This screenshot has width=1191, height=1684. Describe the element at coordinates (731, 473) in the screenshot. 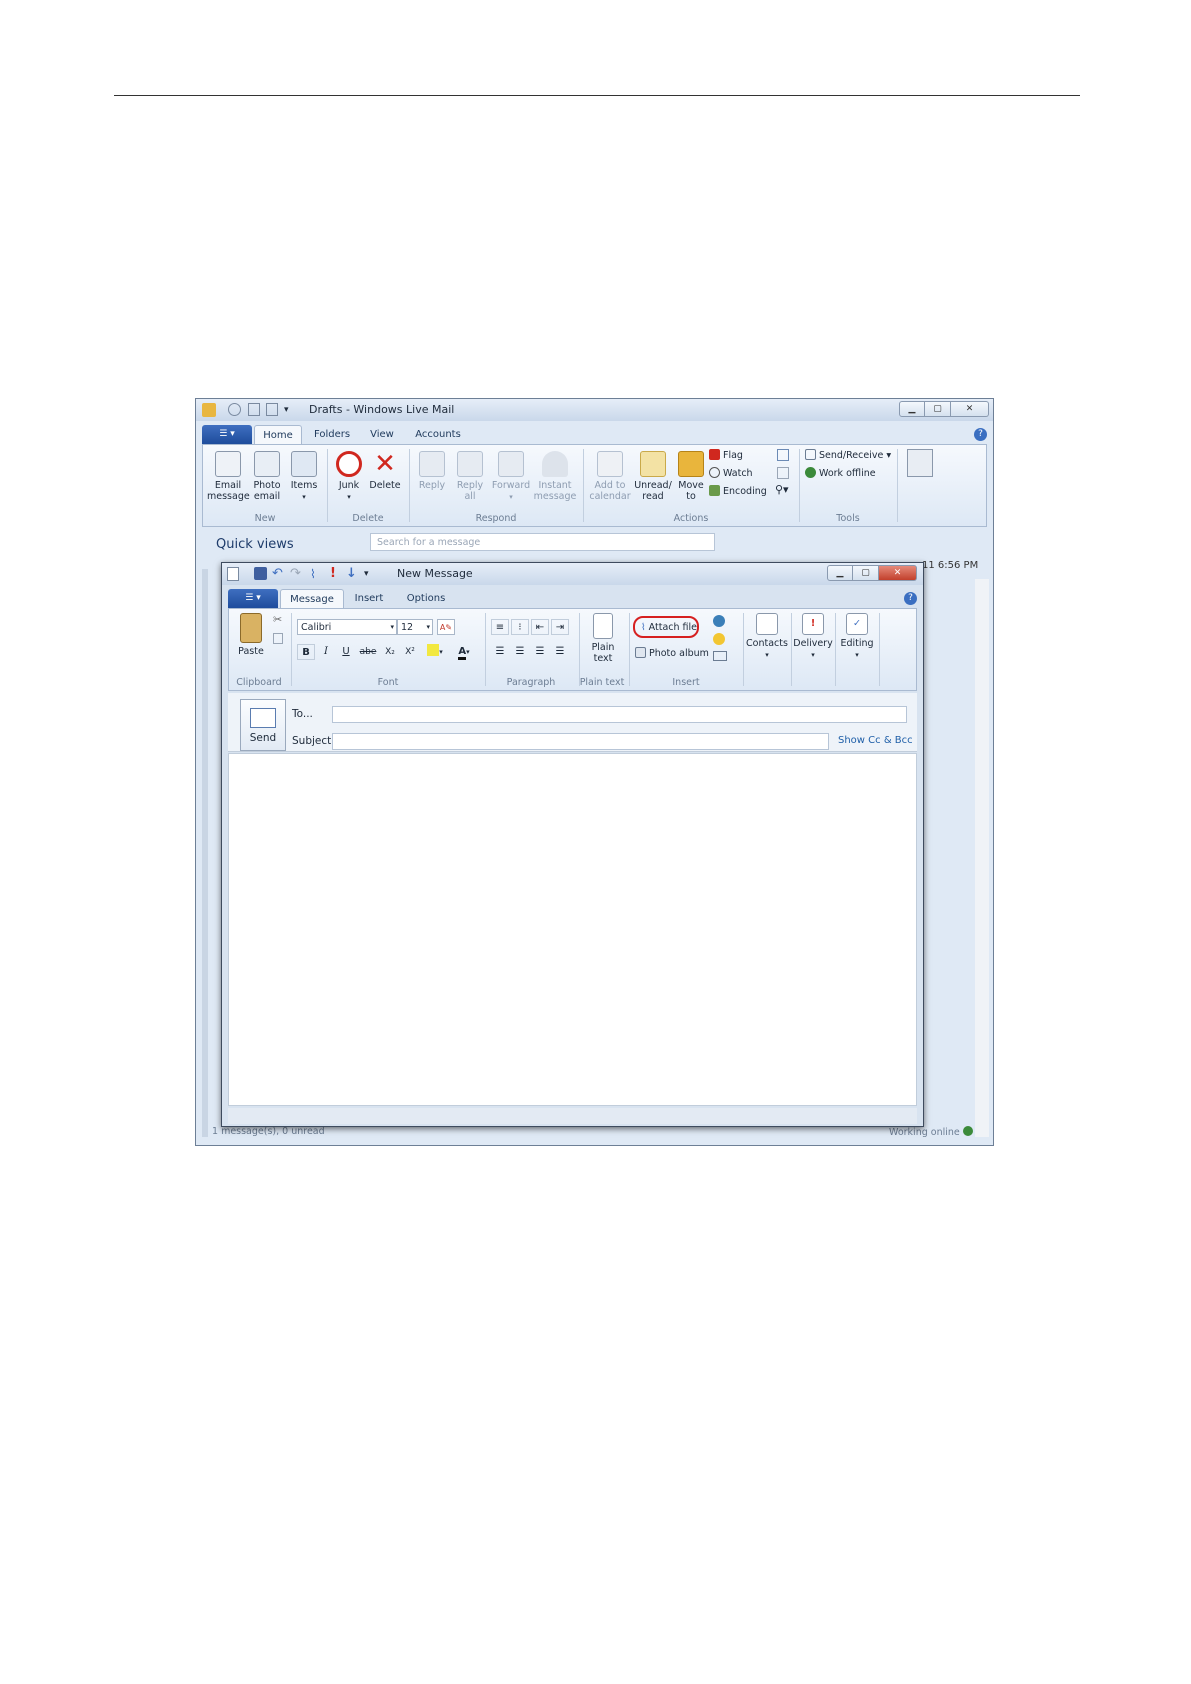

I see `watch-button: Watch` at that location.